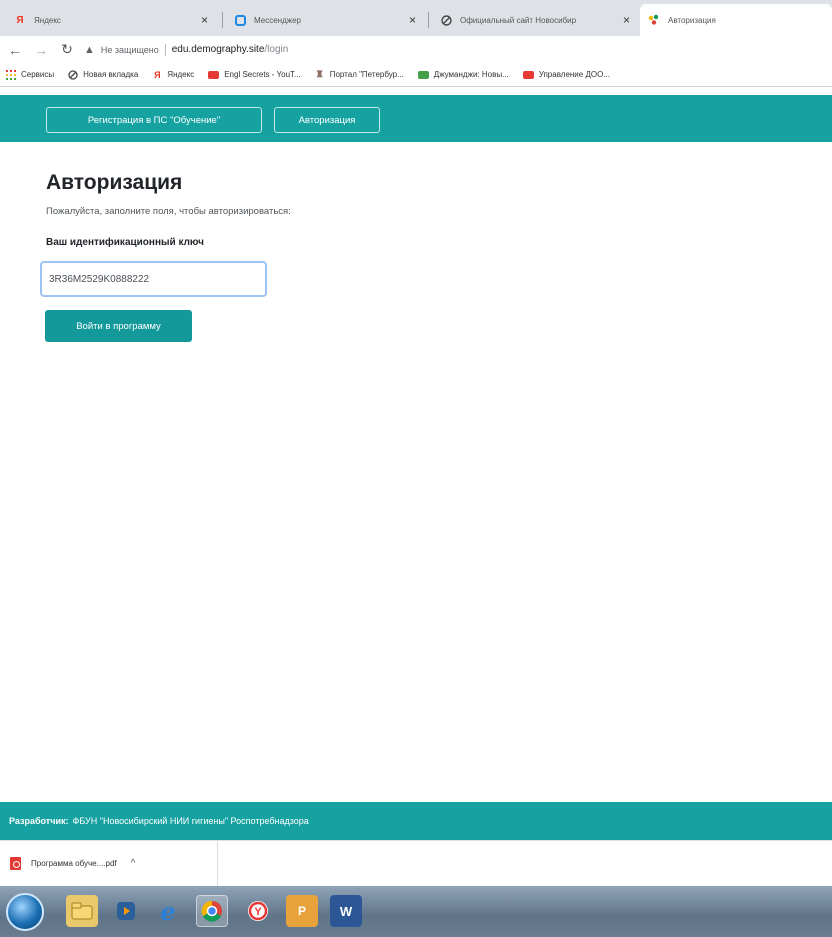 The image size is (832, 937). What do you see at coordinates (25, 912) in the screenshot?
I see `start-button-icon` at bounding box center [25, 912].